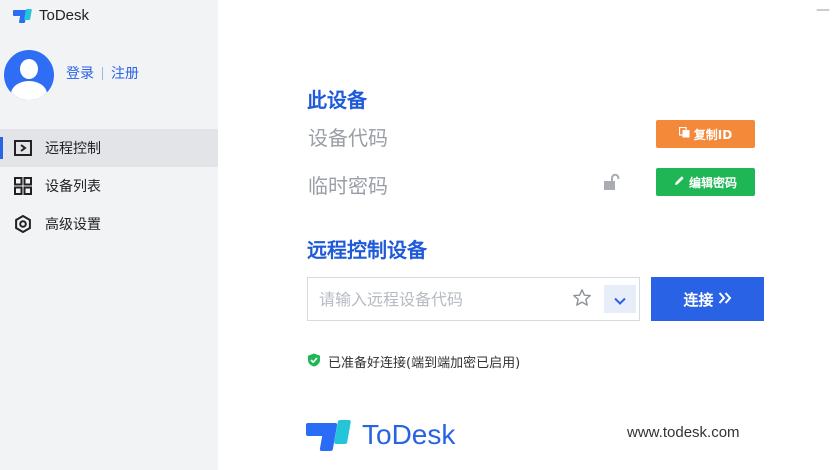 The width and height of the screenshot is (836, 470). I want to click on website-link: www.todesk.com, so click(683, 432).